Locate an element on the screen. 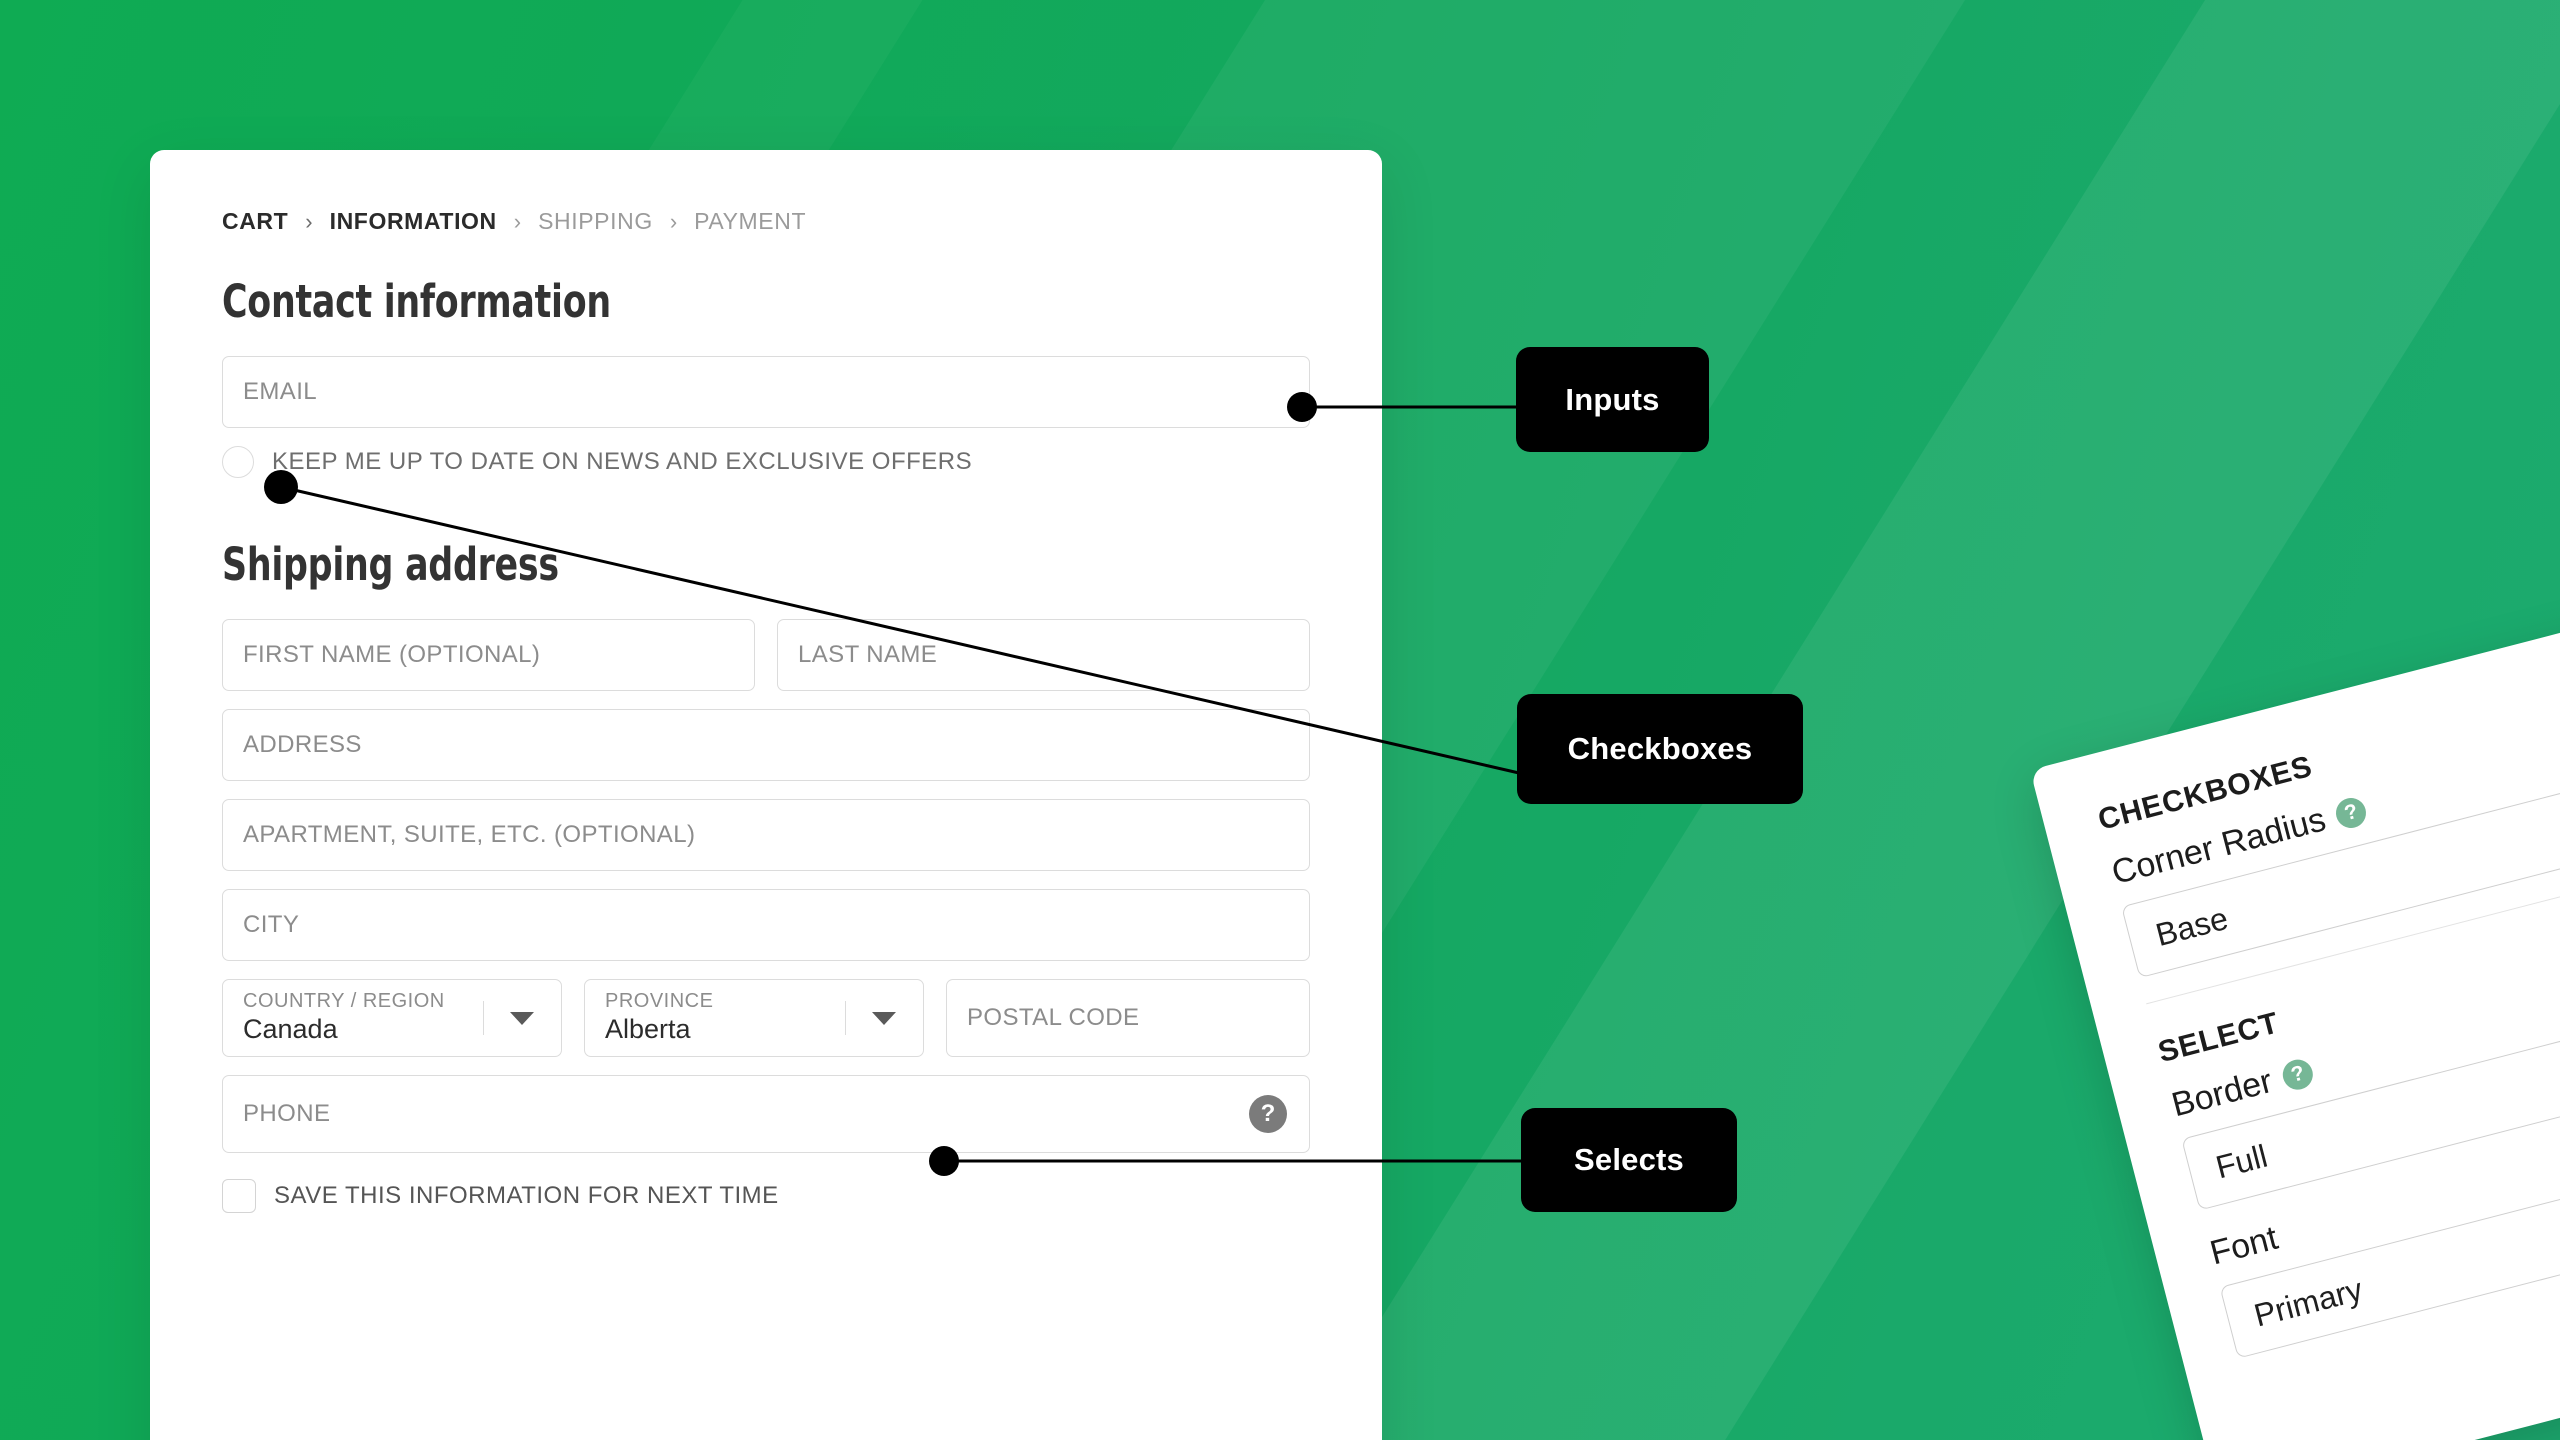 This screenshot has height=1440, width=2560. panel-select-value: Primary is located at coordinates (2308, 1302).